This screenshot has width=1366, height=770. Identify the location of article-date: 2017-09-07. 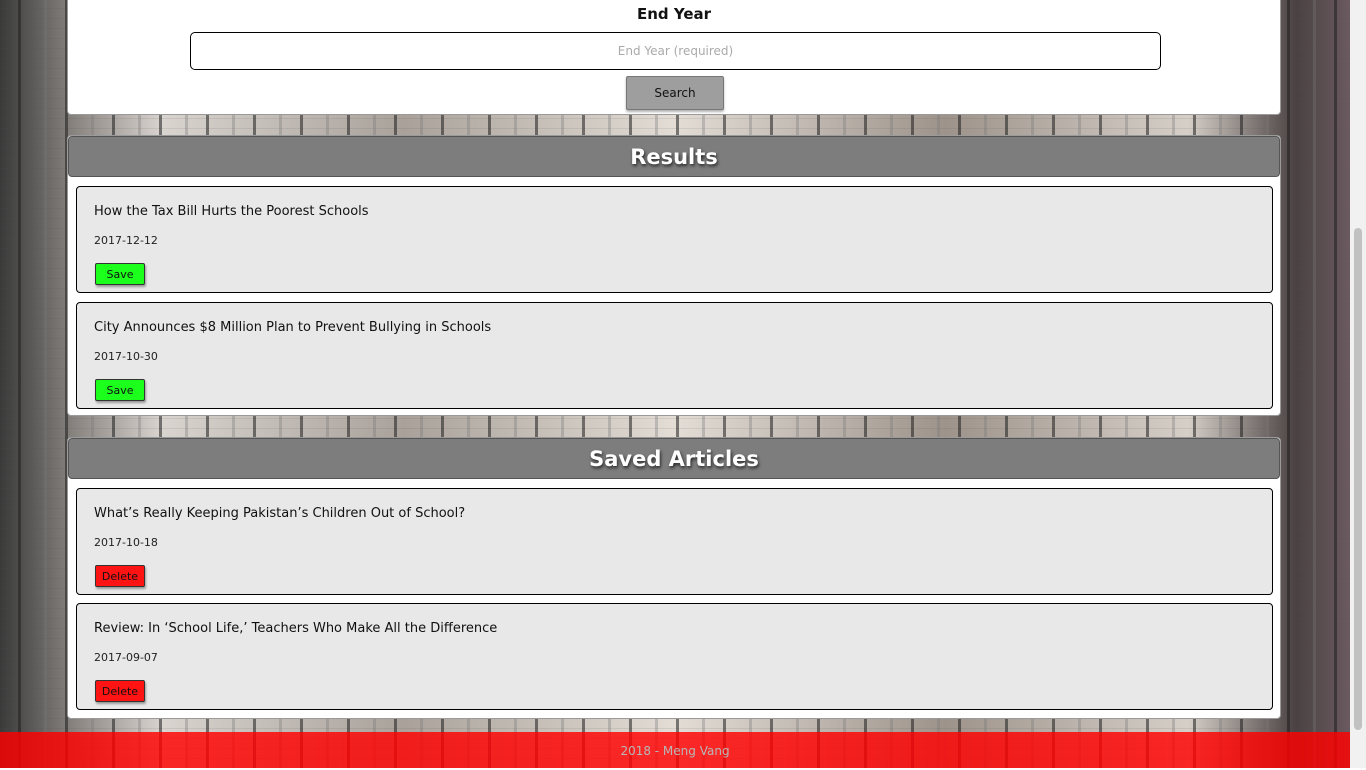
(126, 657).